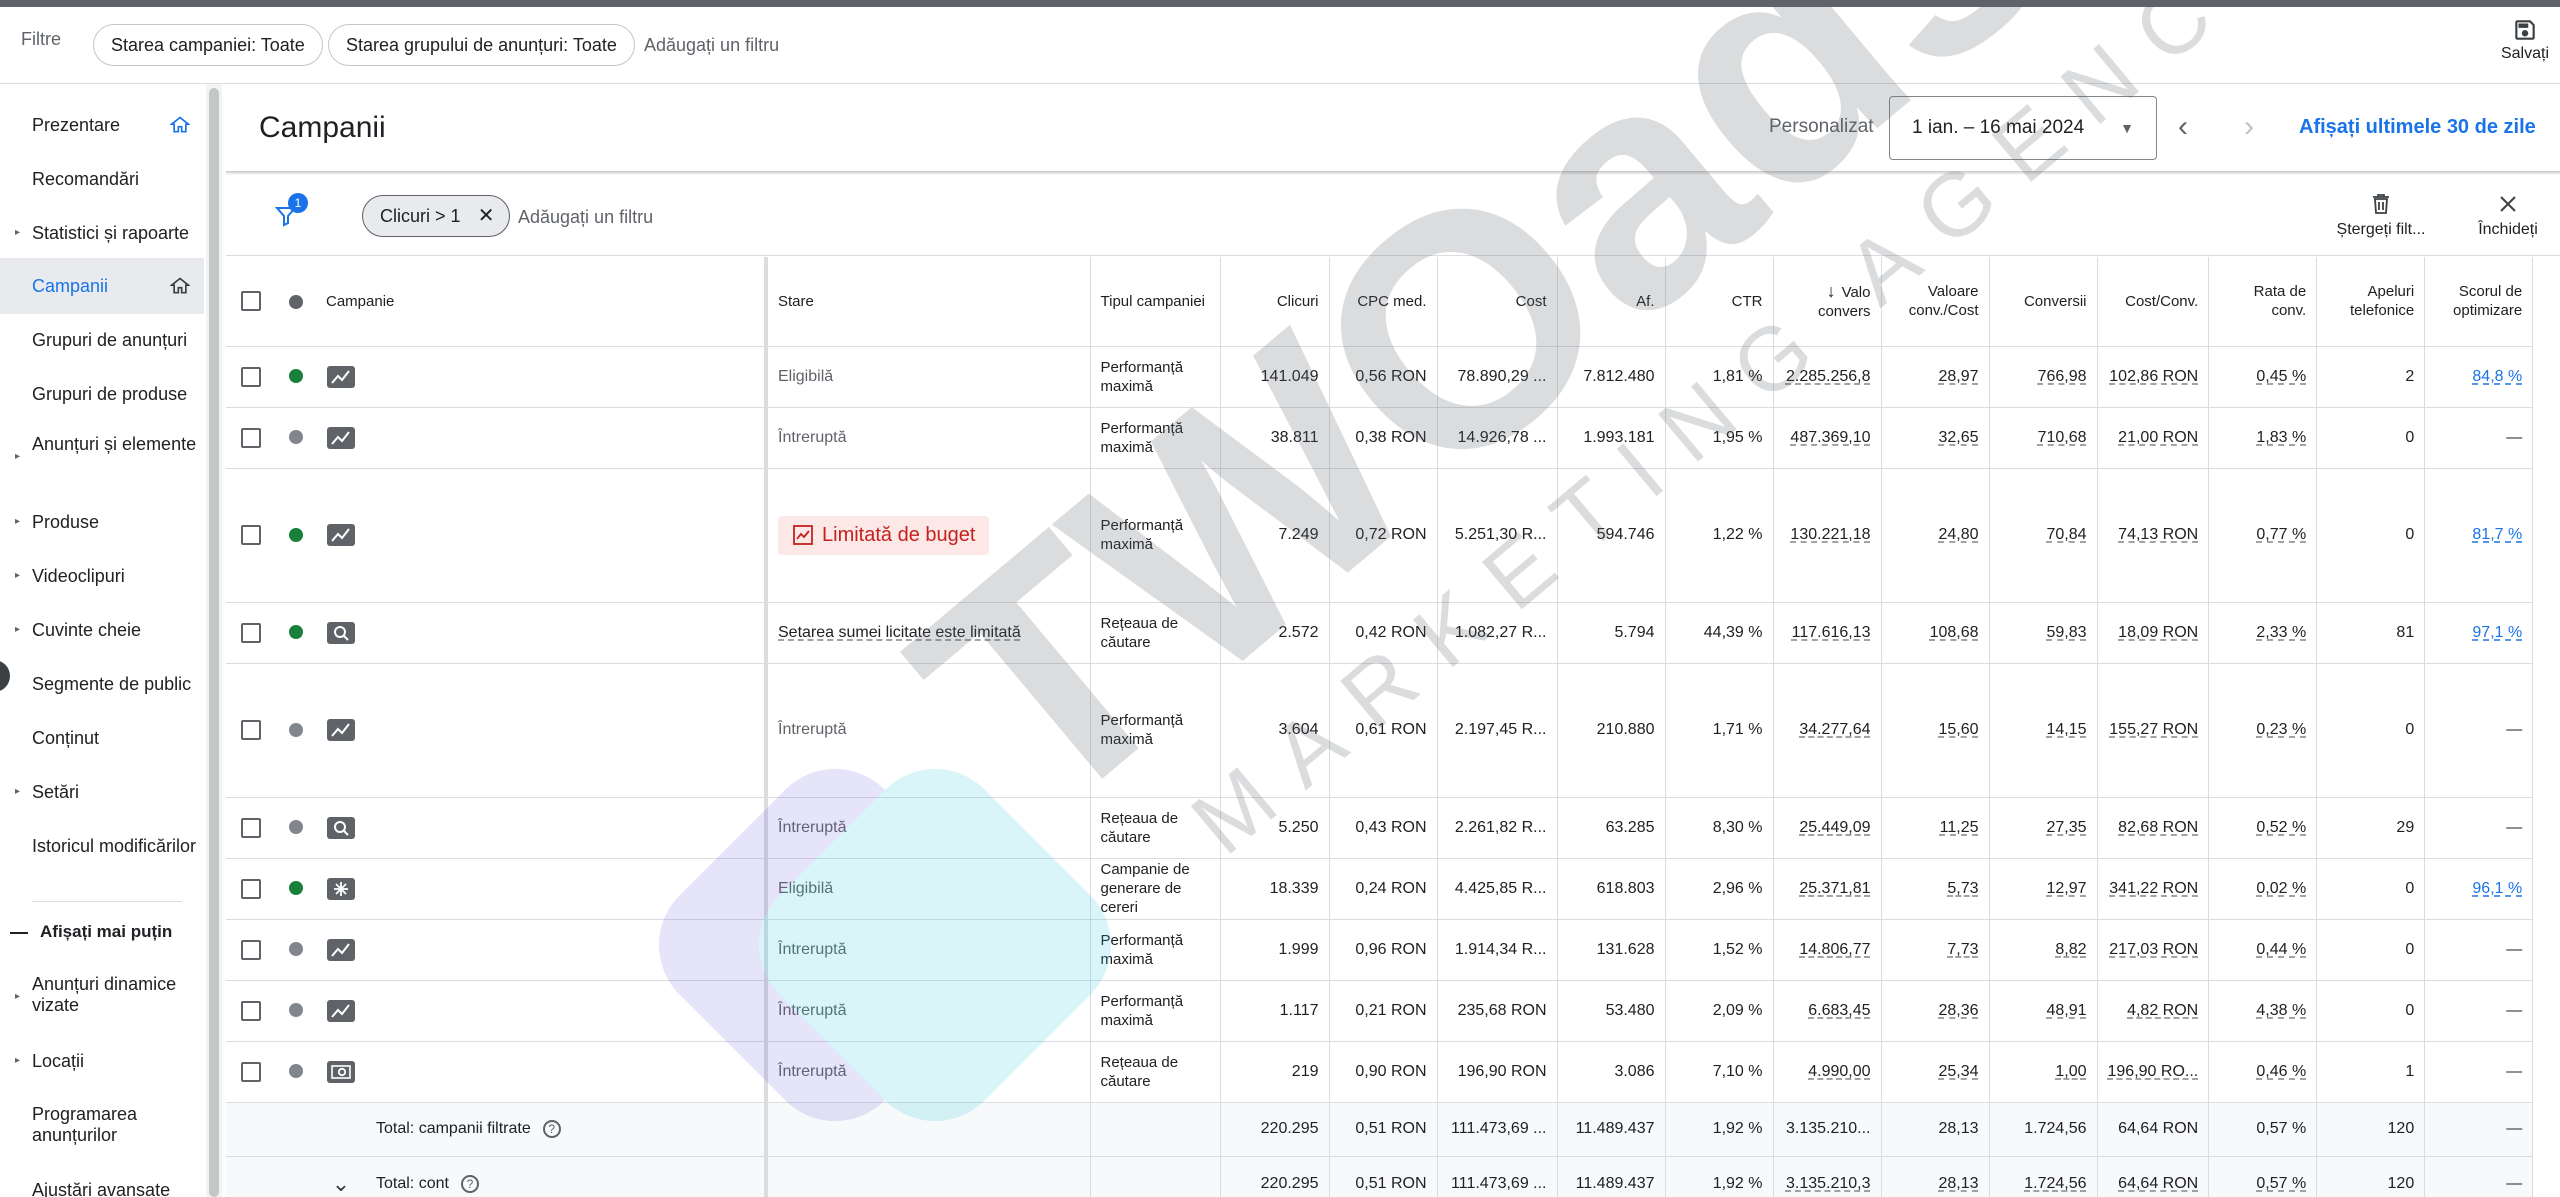  Describe the element at coordinates (102, 1188) in the screenshot. I see `sidebar-item-advanced-adjustments: Ajustări avansate` at that location.